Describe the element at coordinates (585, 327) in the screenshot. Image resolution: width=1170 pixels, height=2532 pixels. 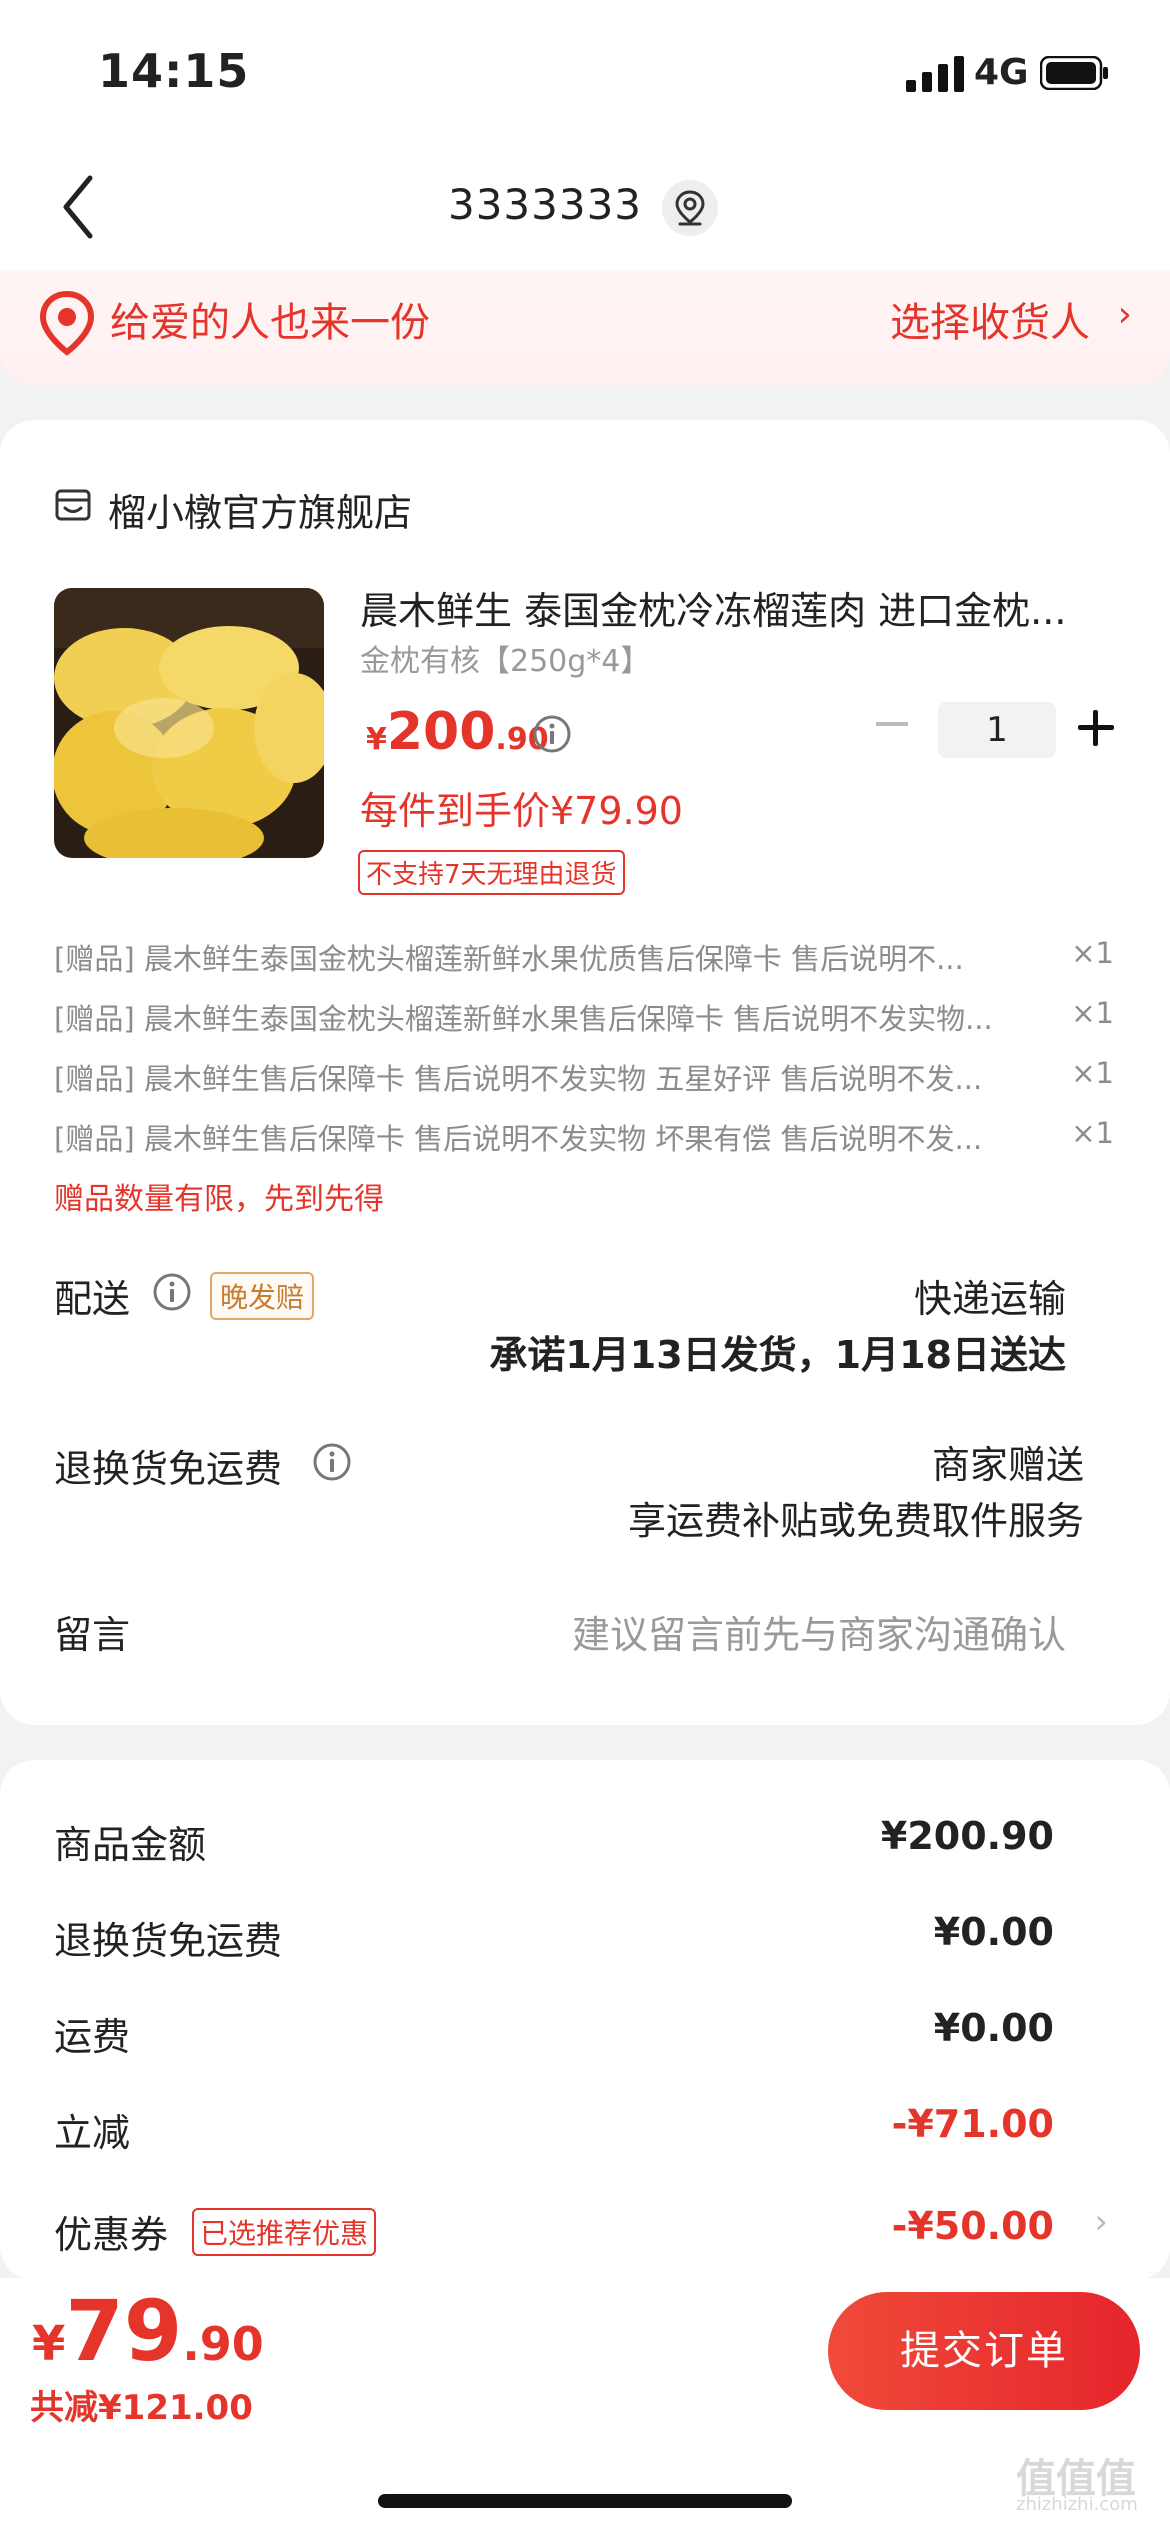
I see `gift-recipient-banner: 给爱的人也来一份 选择收货人 ›` at that location.